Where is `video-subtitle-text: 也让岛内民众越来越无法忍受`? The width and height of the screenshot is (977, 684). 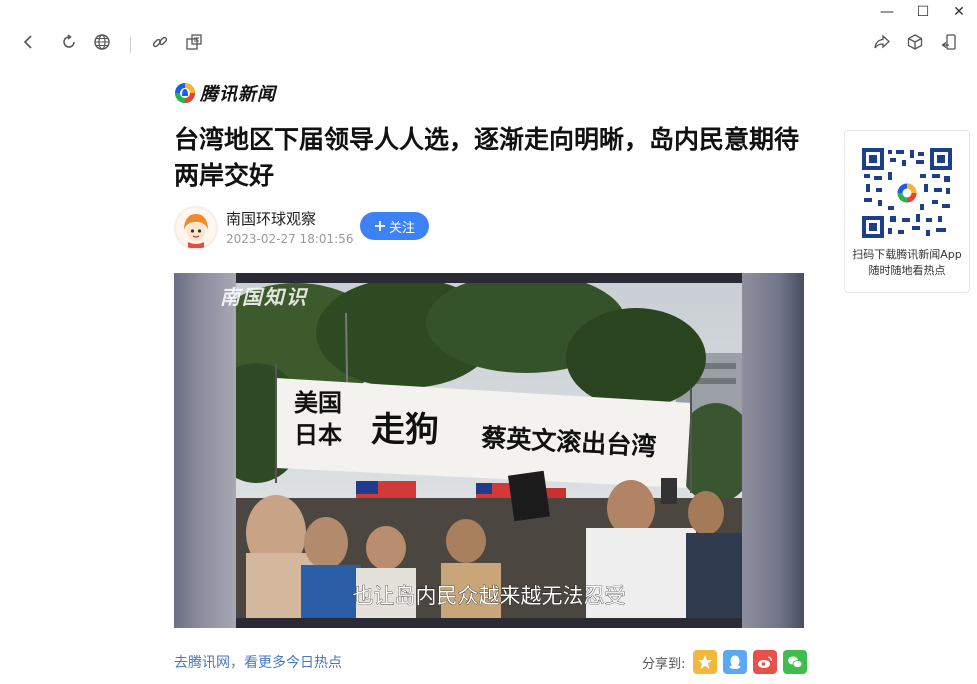 video-subtitle-text: 也让岛内民众越来越无法忍受 is located at coordinates (489, 596).